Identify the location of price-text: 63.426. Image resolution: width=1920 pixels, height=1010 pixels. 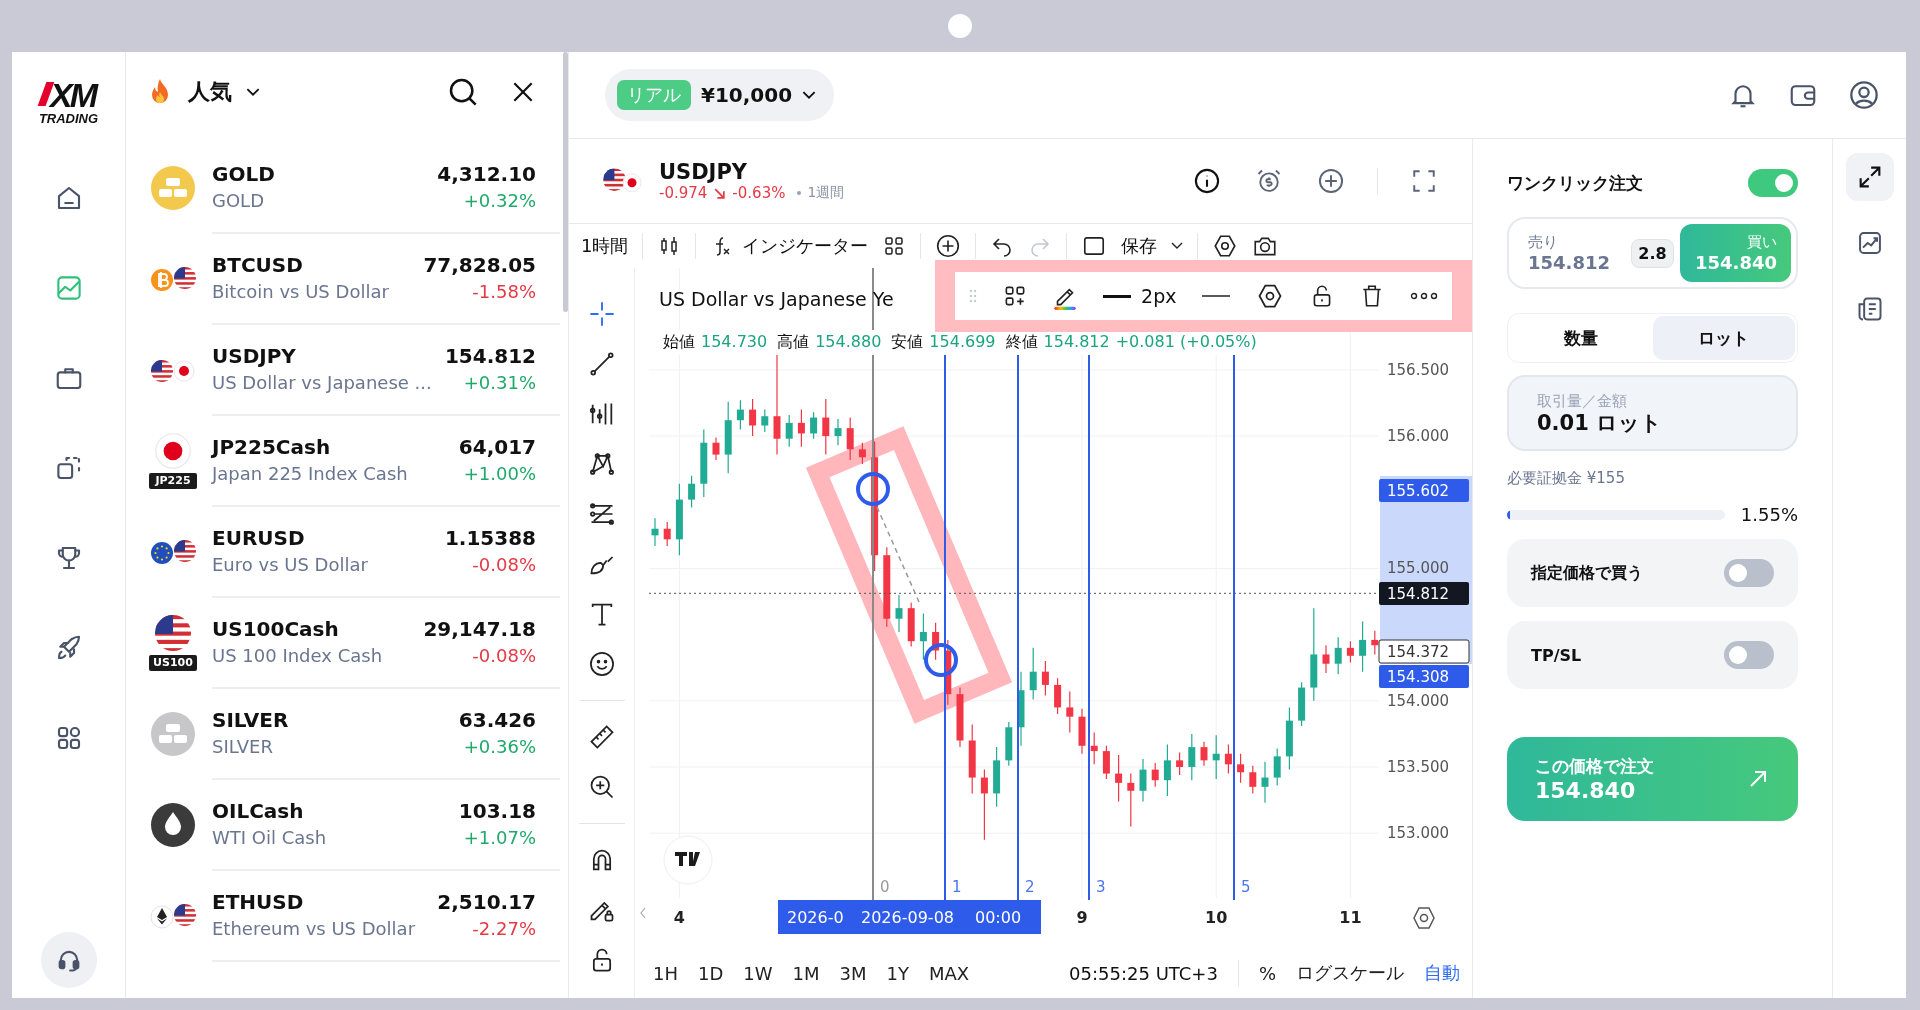
(497, 720).